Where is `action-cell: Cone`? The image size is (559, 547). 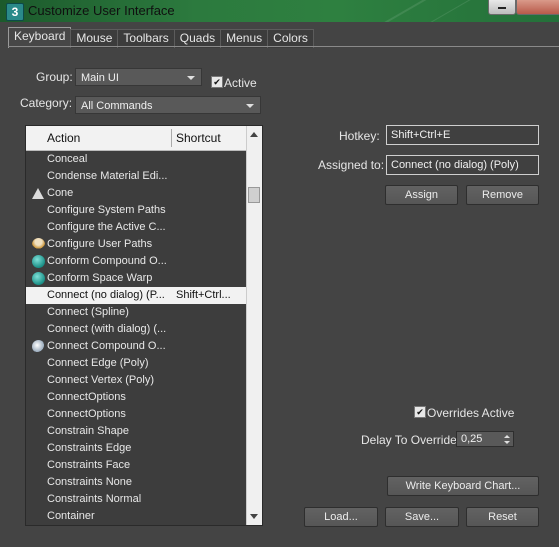
action-cell: Cone is located at coordinates (60, 193).